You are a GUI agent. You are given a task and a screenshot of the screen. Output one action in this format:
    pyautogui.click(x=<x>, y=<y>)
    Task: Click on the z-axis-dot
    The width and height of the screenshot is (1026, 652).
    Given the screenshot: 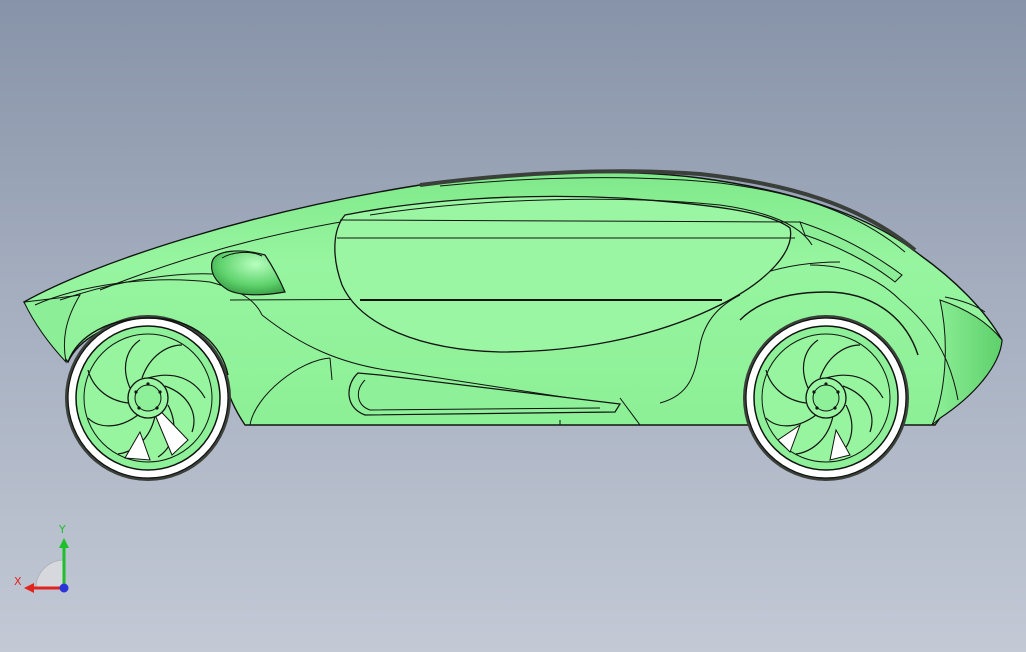 What is the action you would take?
    pyautogui.click(x=64, y=588)
    